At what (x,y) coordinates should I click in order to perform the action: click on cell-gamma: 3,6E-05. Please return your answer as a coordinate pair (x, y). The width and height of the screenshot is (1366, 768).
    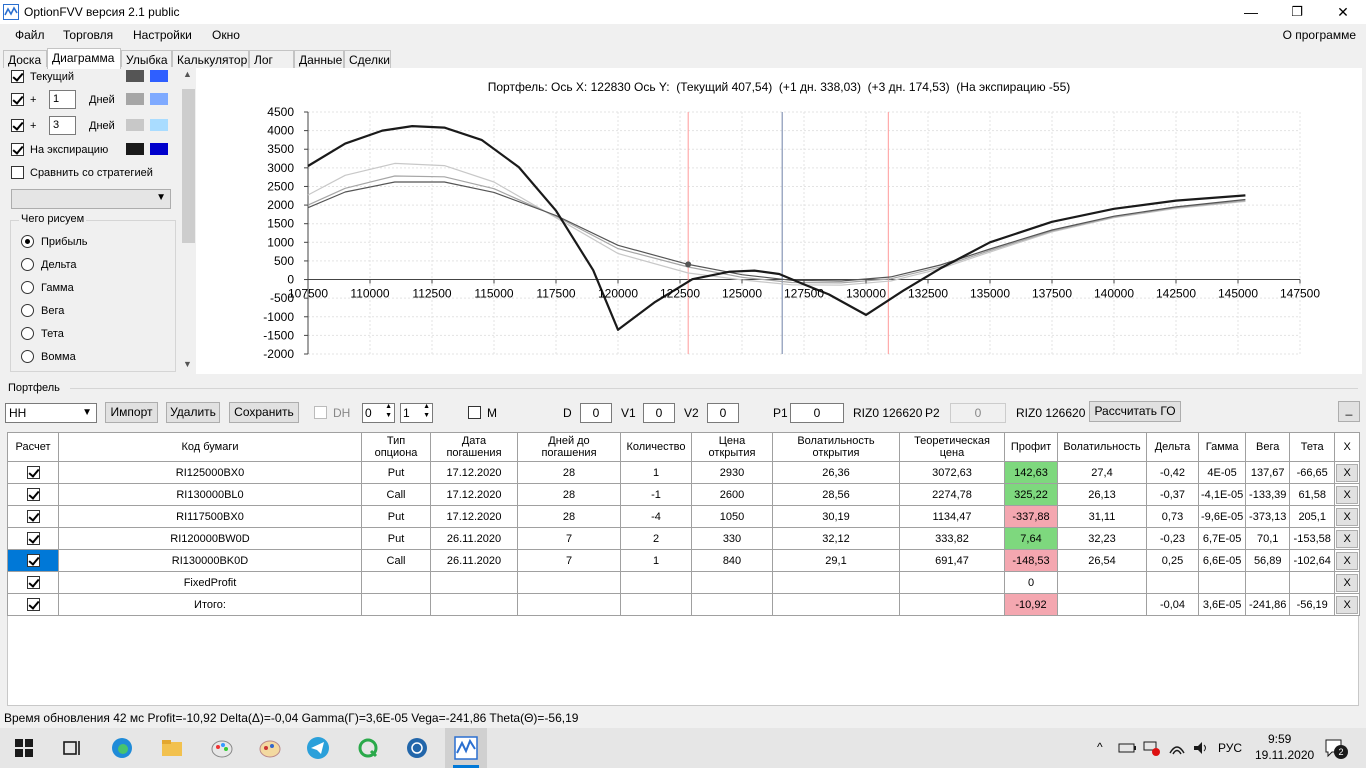
    Looking at the image, I should click on (1222, 604).